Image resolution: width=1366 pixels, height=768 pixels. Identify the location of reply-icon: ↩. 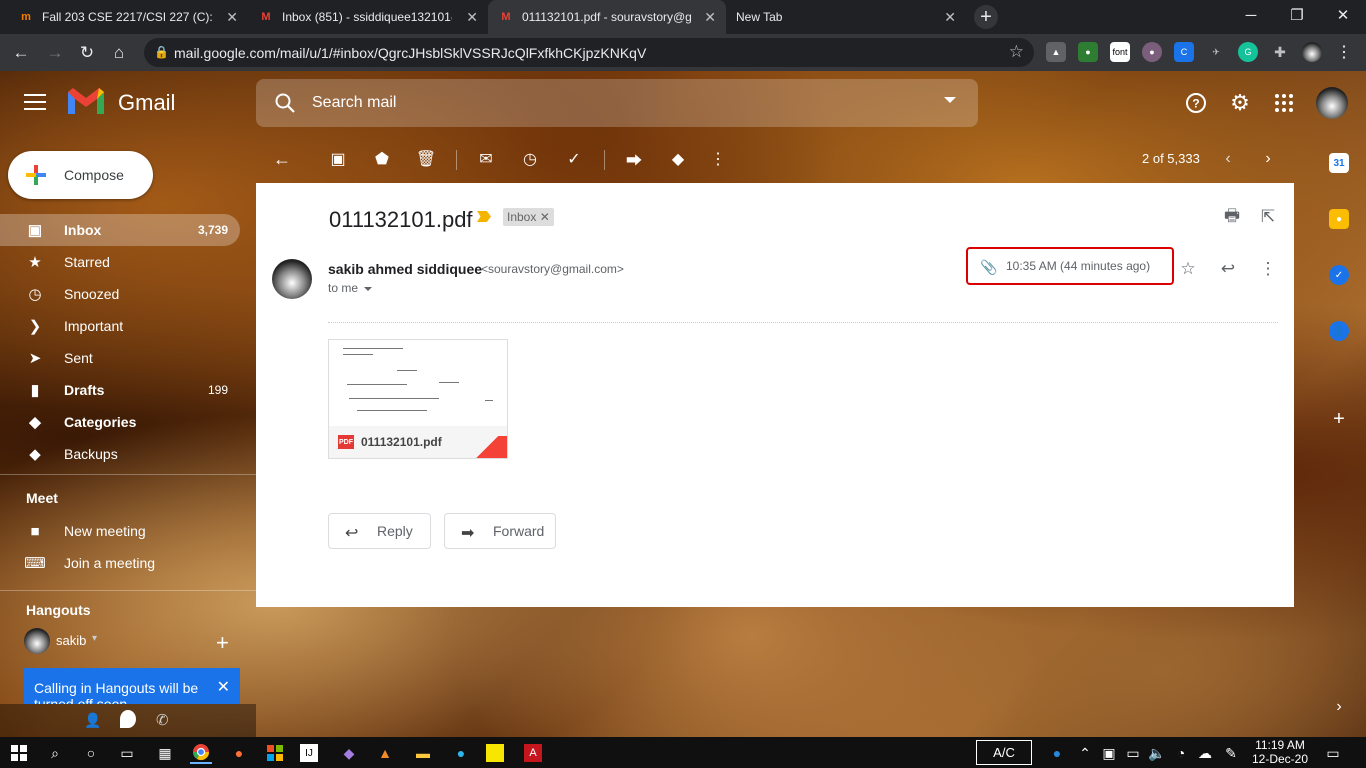
(1228, 269).